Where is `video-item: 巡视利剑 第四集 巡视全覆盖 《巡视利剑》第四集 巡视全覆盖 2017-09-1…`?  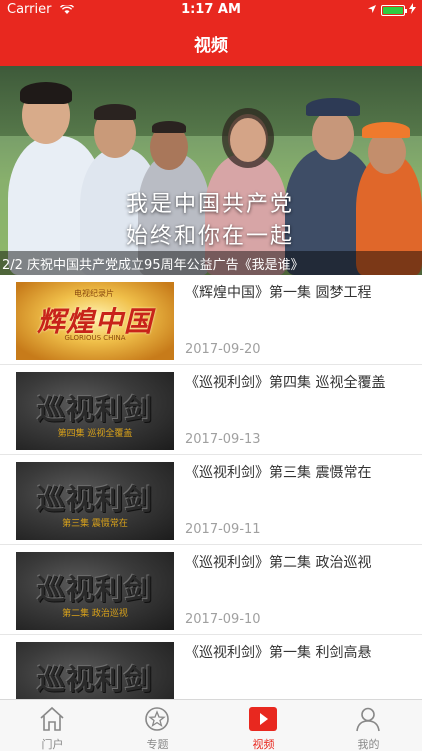
video-item: 巡视利剑 第四集 巡视全覆盖 《巡视利剑》第四集 巡视全覆盖 2017-09-1… is located at coordinates (211, 410).